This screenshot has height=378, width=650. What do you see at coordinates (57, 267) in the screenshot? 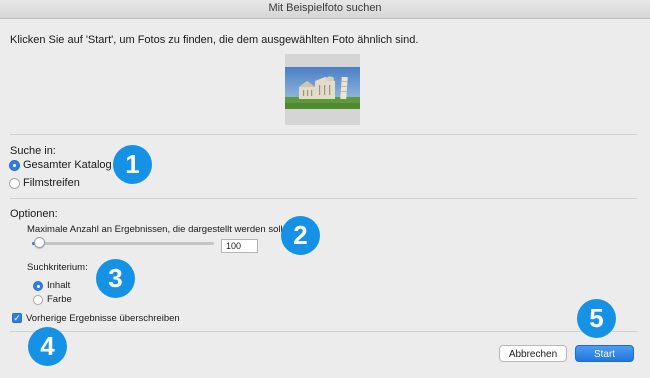
I see `criterion-heading: Suchkriterium:` at bounding box center [57, 267].